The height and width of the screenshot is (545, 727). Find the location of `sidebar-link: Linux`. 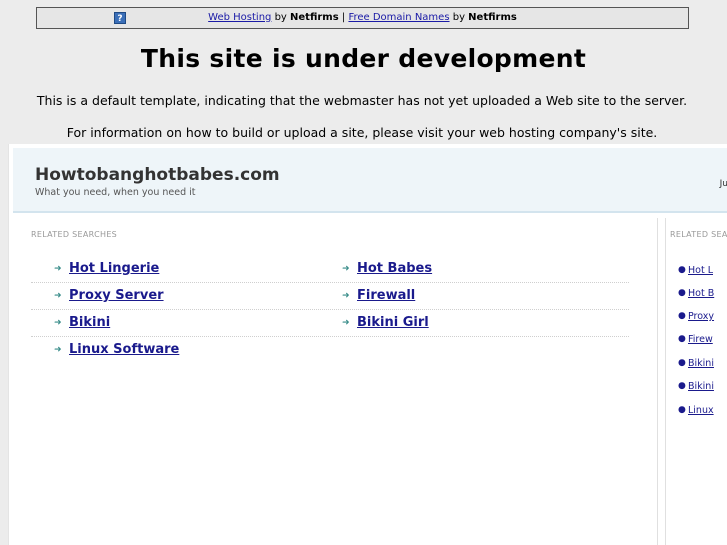

sidebar-link: Linux is located at coordinates (701, 410).